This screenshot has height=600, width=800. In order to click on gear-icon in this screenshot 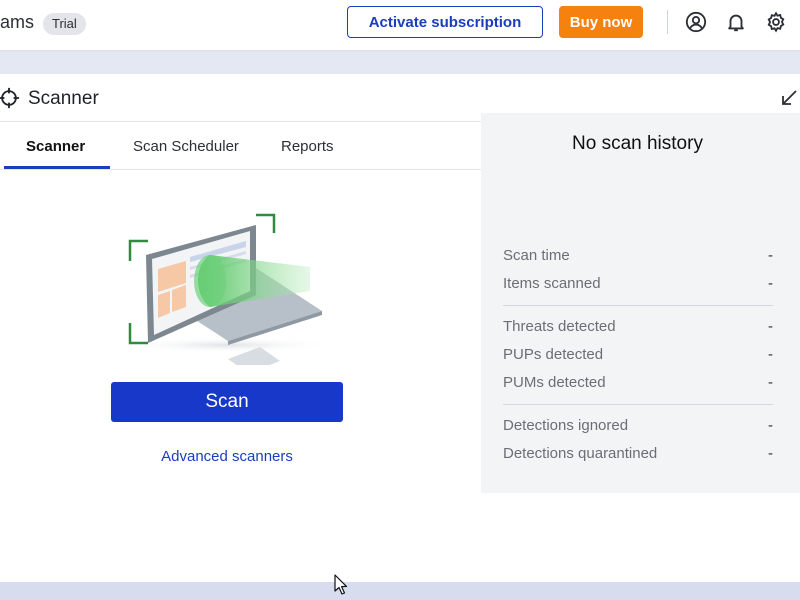, I will do `click(776, 22)`.